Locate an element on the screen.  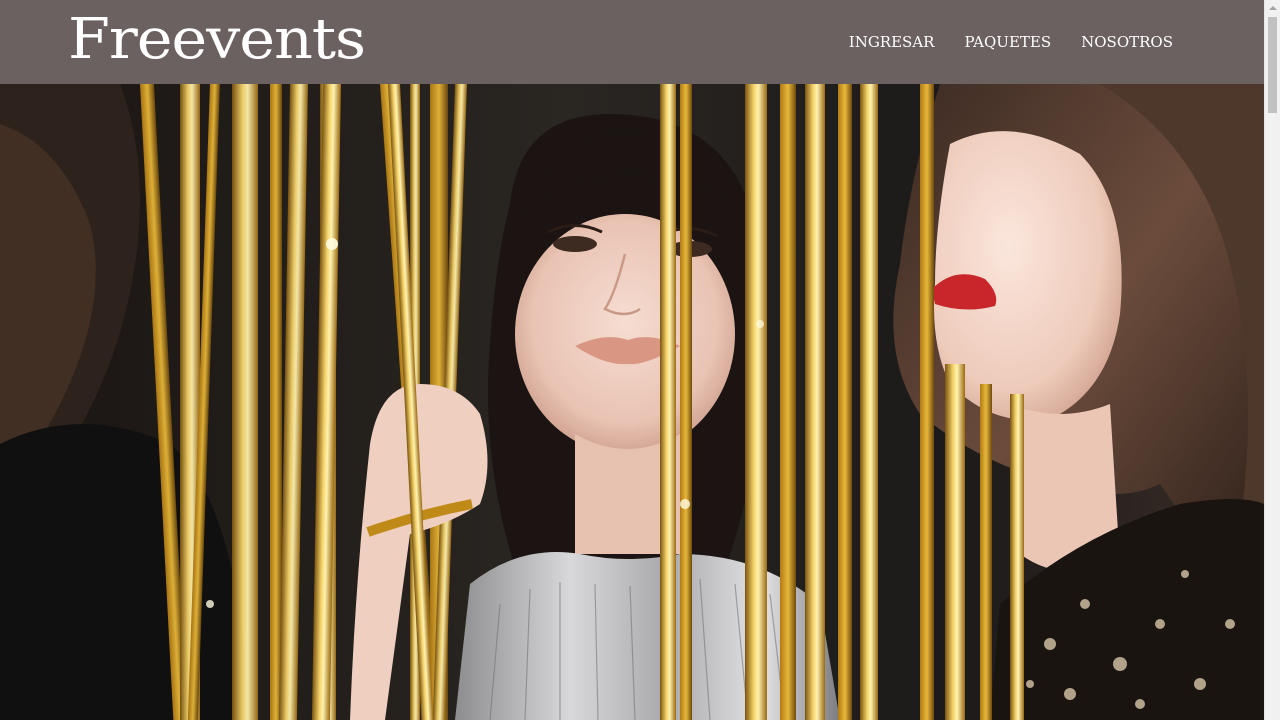
main-nav: INGRESAR PAQUETES NOSOTROS is located at coordinates (1011, 42).